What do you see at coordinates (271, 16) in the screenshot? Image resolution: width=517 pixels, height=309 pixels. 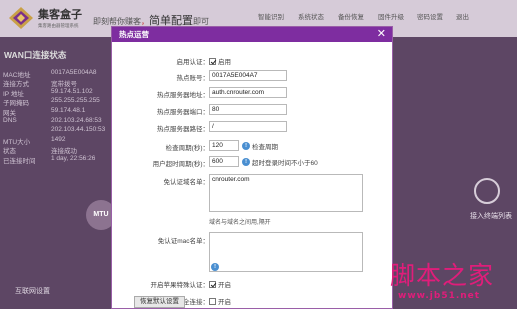 I see `nav-smart-detect: 智能识别` at bounding box center [271, 16].